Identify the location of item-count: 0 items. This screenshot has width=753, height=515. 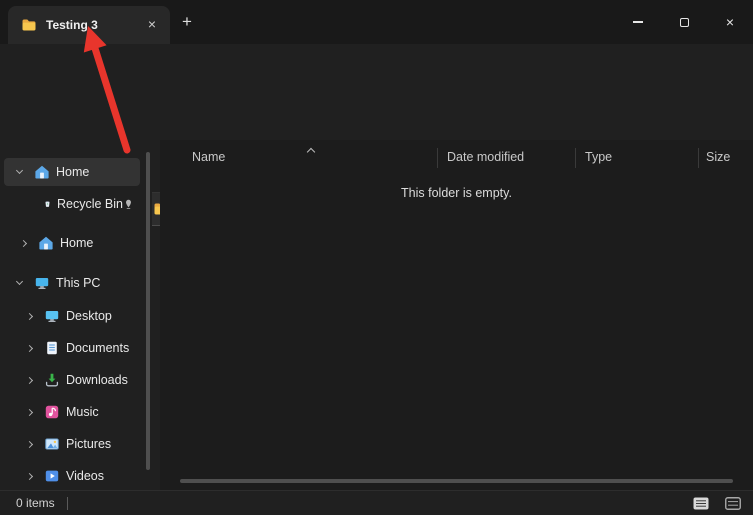
(35, 503).